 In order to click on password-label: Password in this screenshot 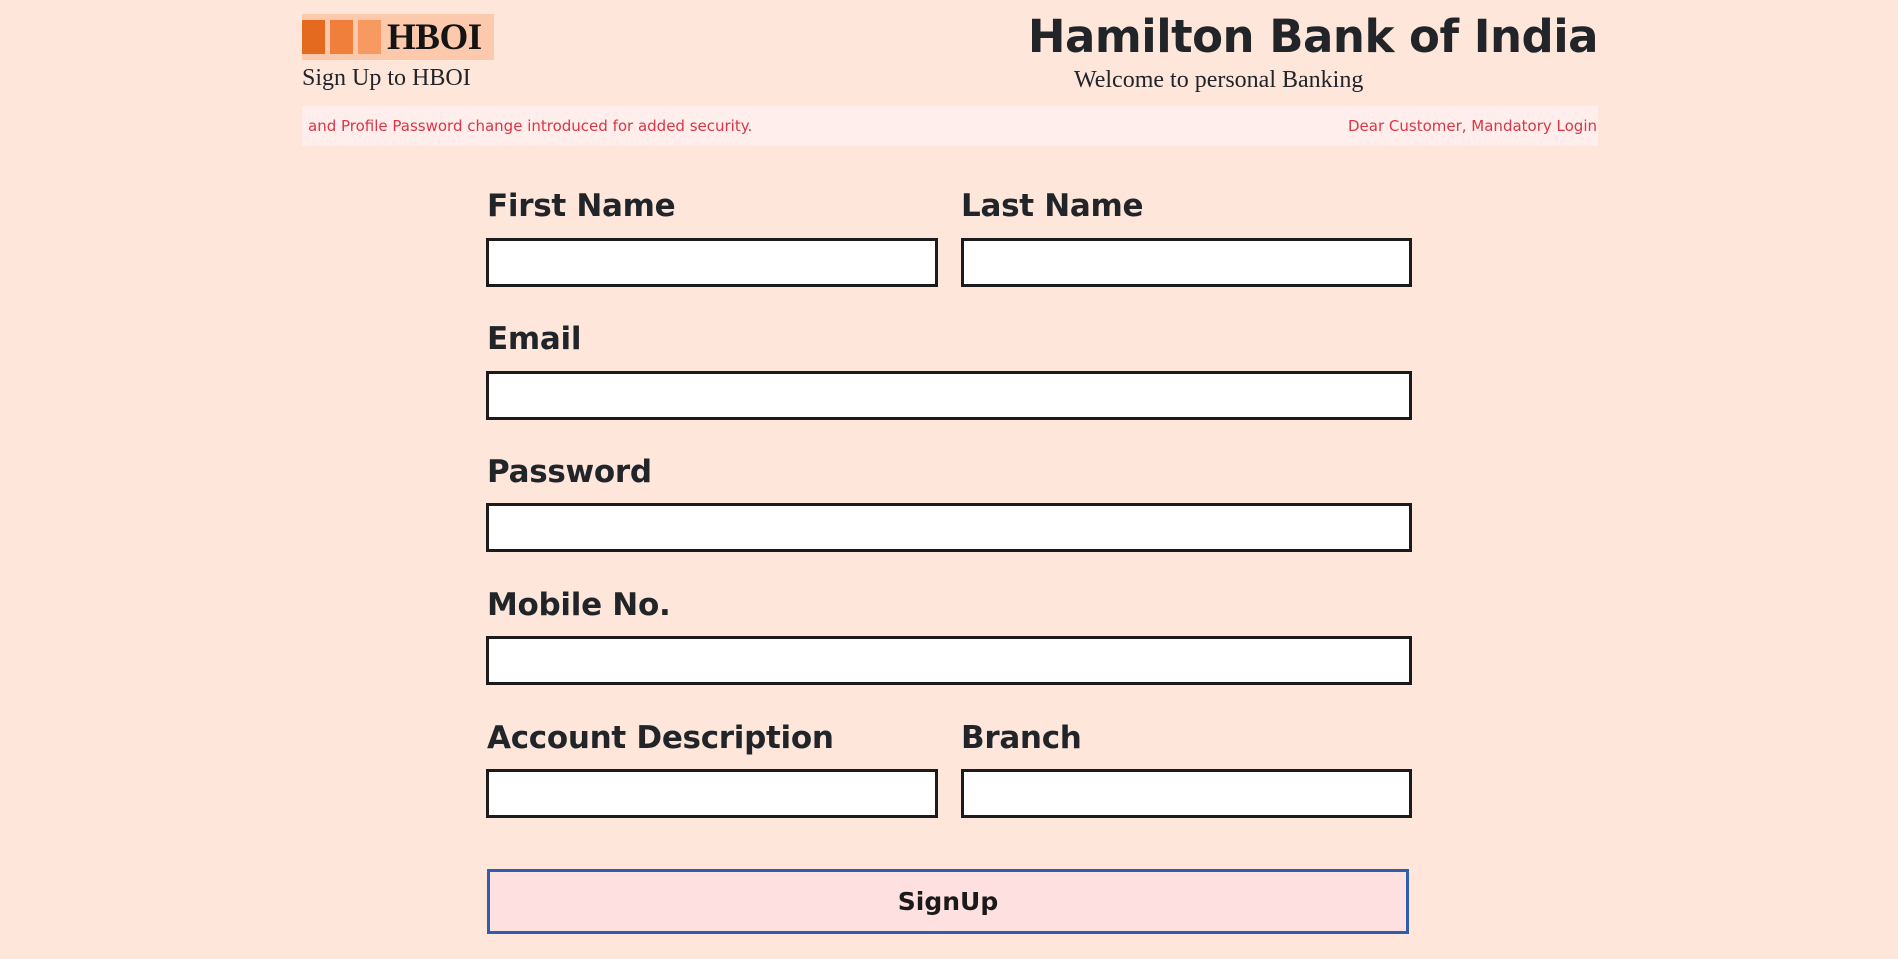, I will do `click(569, 472)`.